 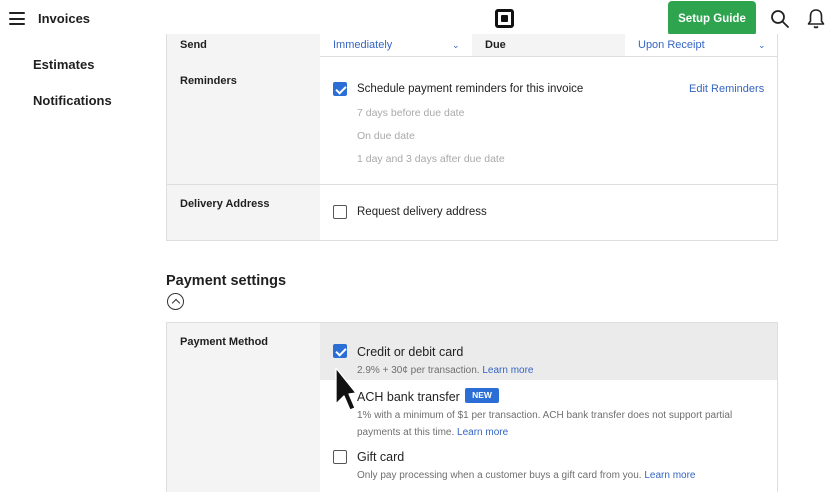 I want to click on due-label: Due, so click(x=495, y=45).